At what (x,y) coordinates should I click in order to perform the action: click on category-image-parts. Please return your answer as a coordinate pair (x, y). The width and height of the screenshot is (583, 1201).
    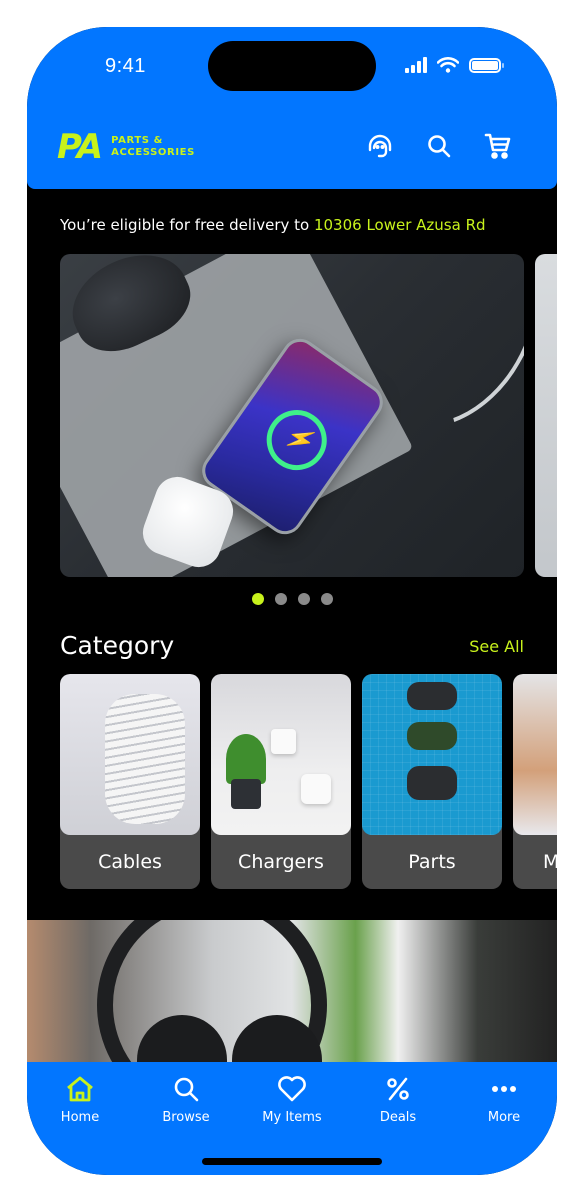
    Looking at the image, I should click on (432, 754).